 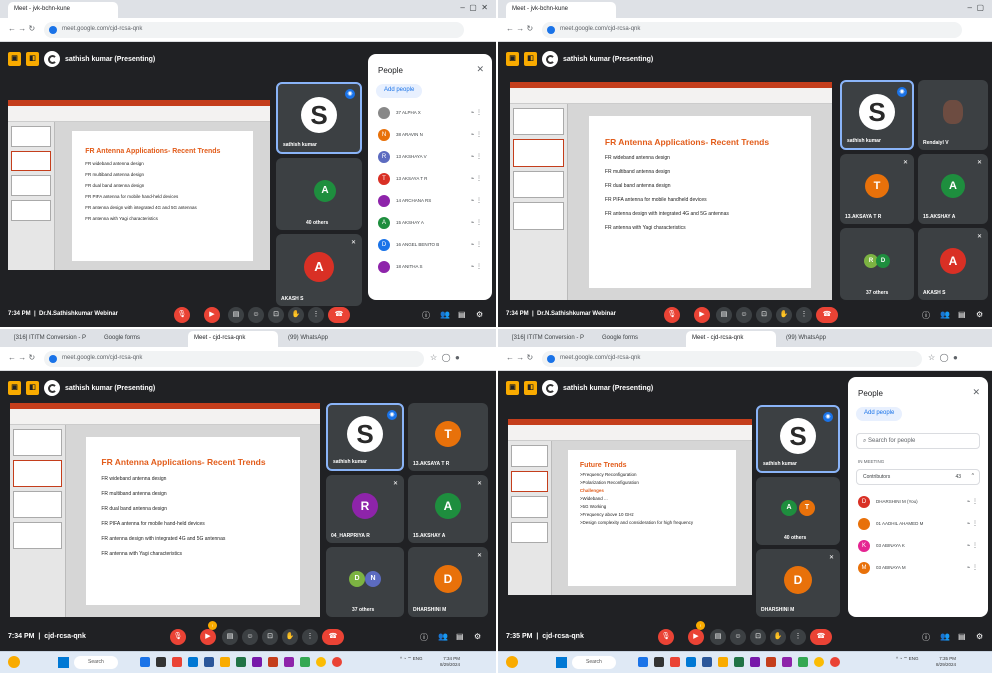 I want to click on participant-row: 37 ALPHA X ⌁ ⋮, so click(x=431, y=114).